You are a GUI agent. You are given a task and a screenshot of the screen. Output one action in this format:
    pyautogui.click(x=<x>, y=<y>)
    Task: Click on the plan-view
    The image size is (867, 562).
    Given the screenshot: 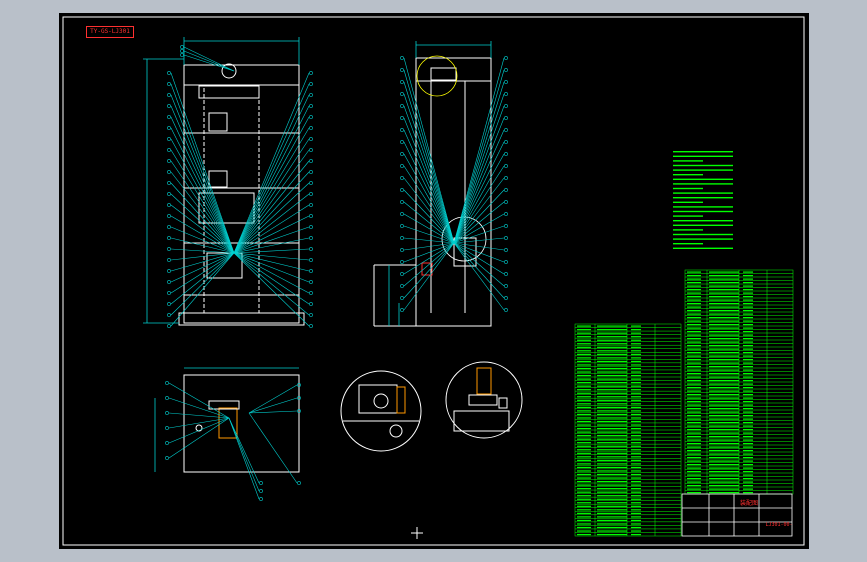 What is the action you would take?
    pyautogui.click(x=241, y=423)
    